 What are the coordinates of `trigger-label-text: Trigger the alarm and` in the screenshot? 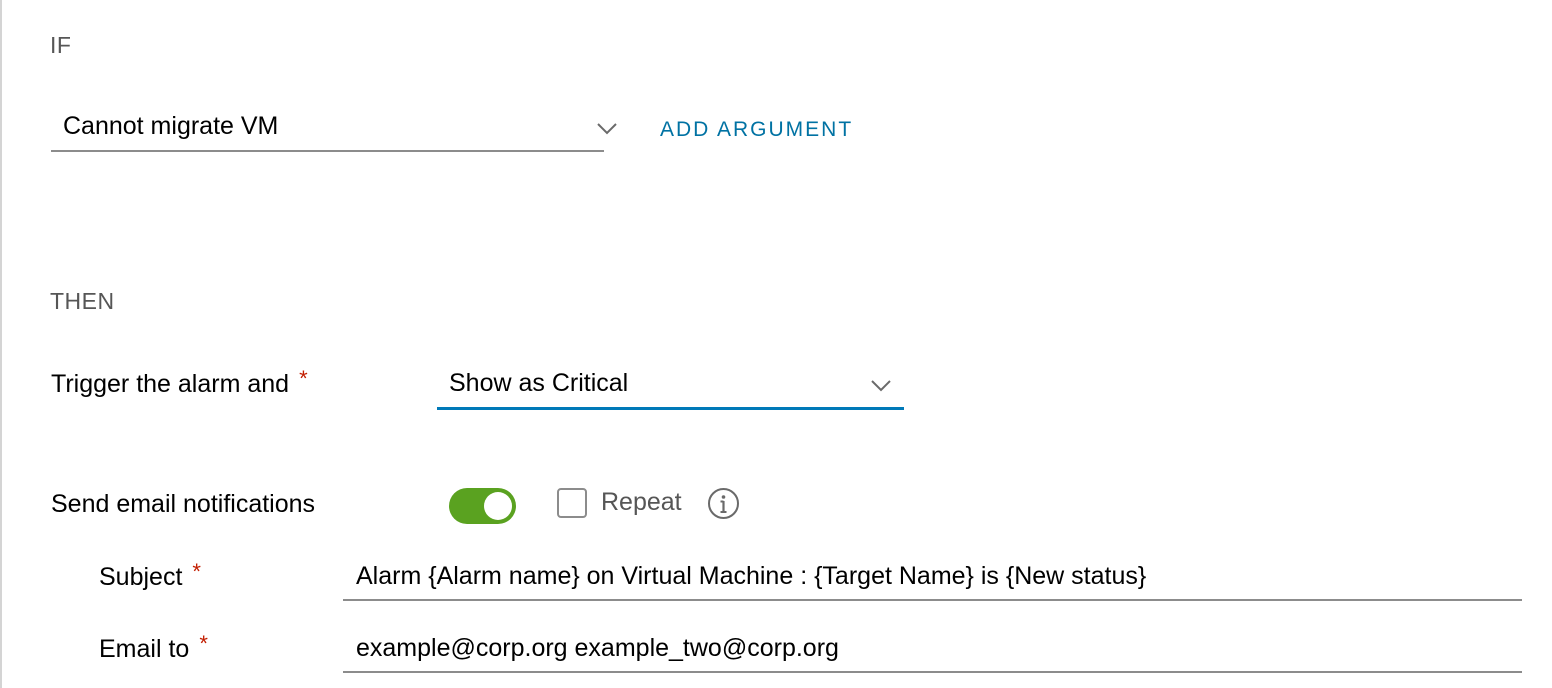 It's located at (170, 384).